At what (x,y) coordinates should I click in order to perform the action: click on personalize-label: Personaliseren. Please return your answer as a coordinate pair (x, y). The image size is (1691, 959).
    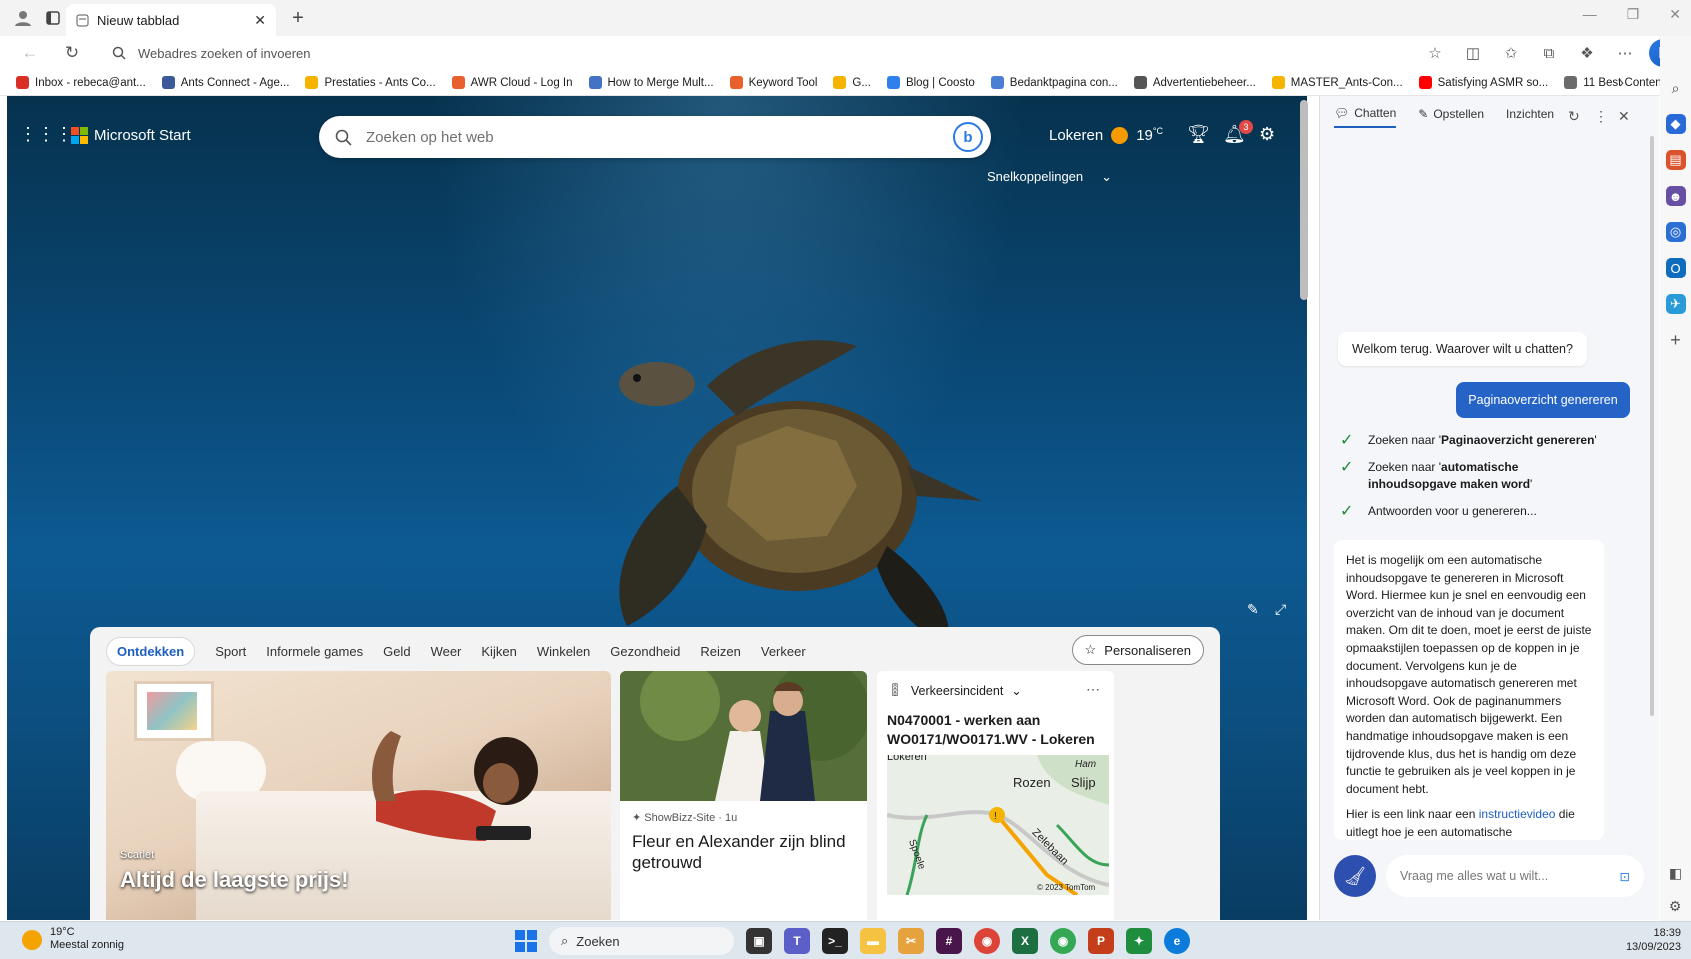
    Looking at the image, I should click on (1147, 650).